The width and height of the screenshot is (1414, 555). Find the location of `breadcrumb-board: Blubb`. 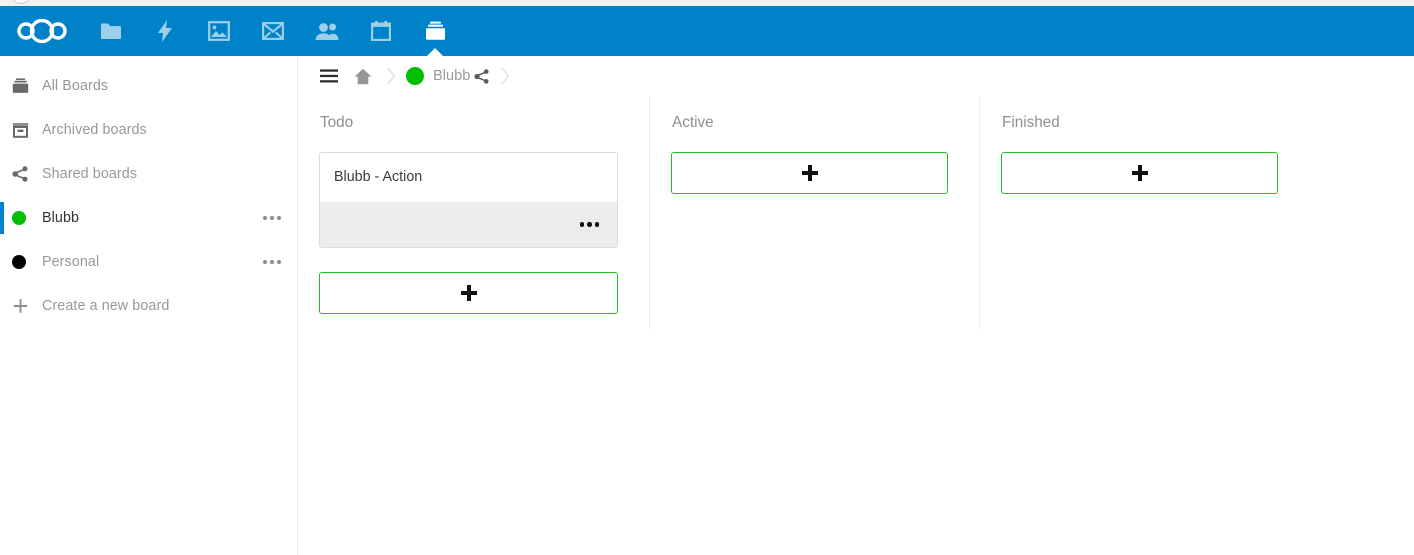

breadcrumb-board: Blubb is located at coordinates (436, 76).